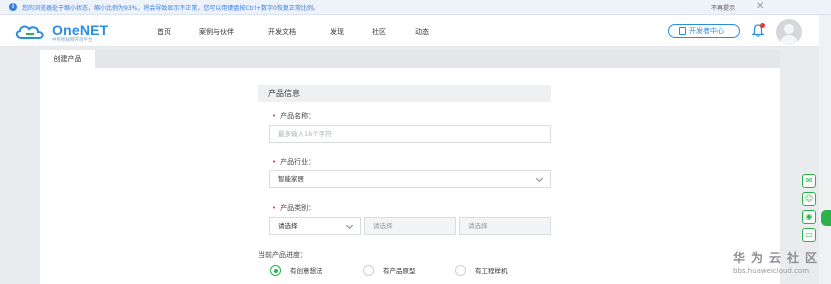 This screenshot has height=284, width=831. Describe the element at coordinates (404, 93) in the screenshot. I see `section-title: 产品信息` at that location.